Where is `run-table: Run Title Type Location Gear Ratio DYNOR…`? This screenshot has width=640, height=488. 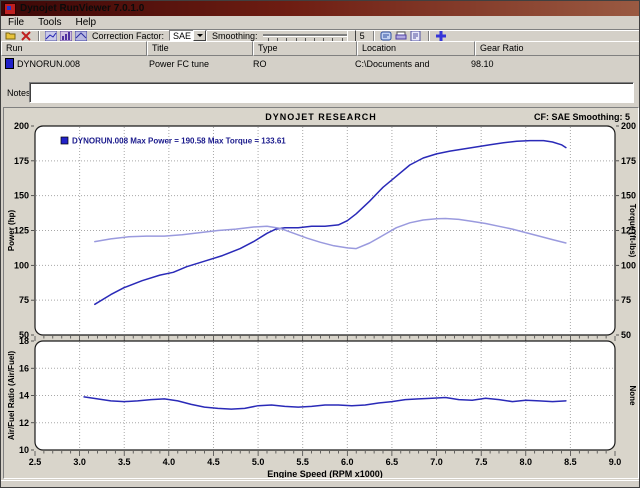 run-table: Run Title Type Location Gear Ratio DYNOR… is located at coordinates (320, 56).